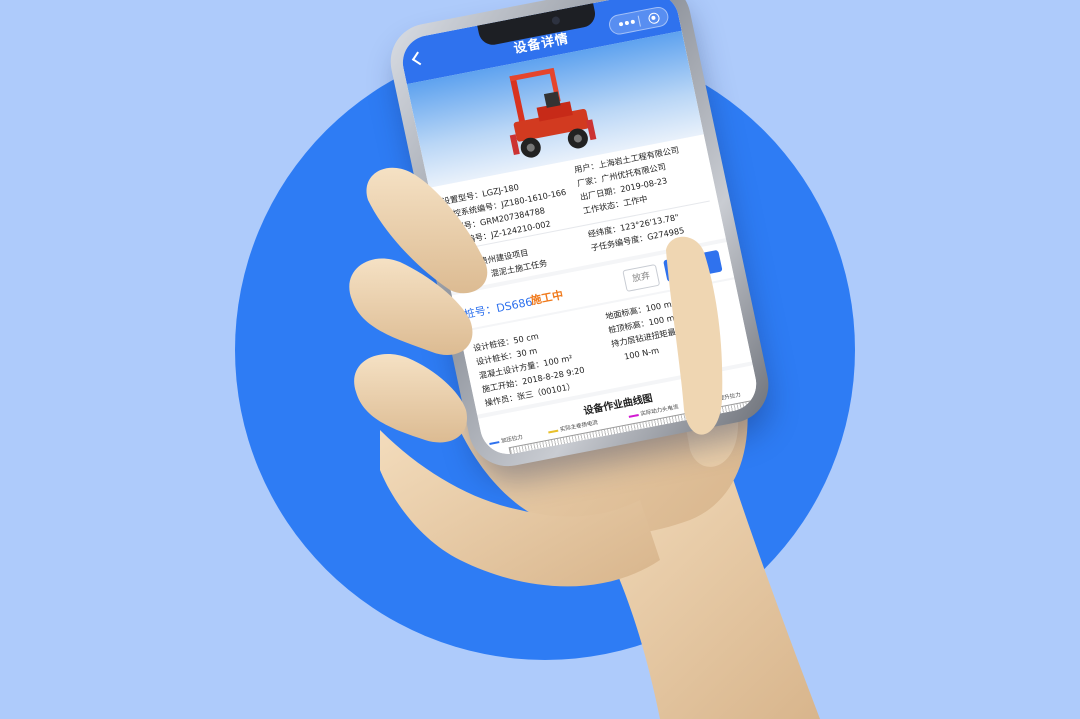 Image resolution: width=1080 pixels, height=719 pixels. Describe the element at coordinates (641, 353) in the screenshot. I see `param-max-torque-value: 100 N-m` at that location.